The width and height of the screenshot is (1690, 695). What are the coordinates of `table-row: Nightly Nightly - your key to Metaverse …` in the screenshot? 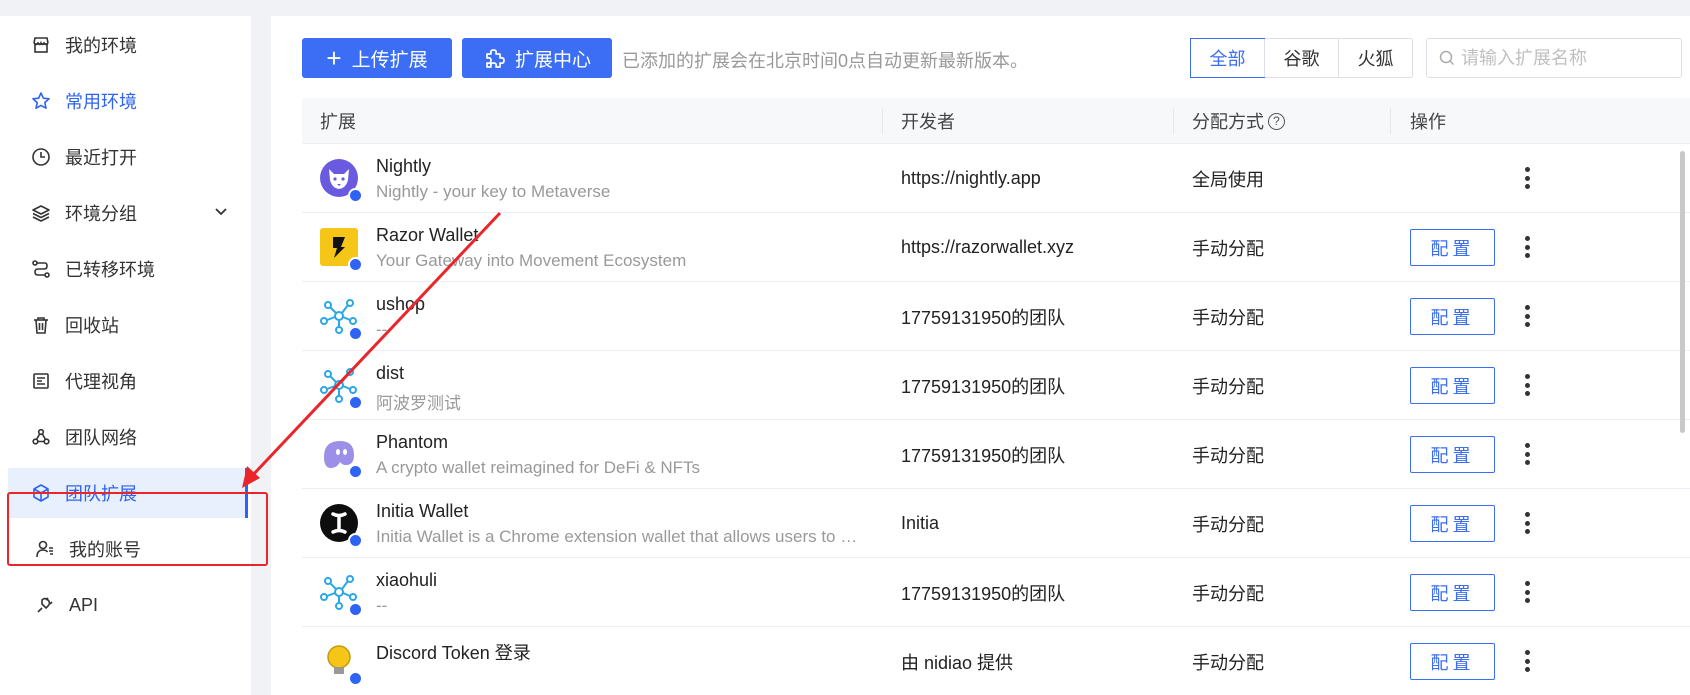 It's located at (996, 178).